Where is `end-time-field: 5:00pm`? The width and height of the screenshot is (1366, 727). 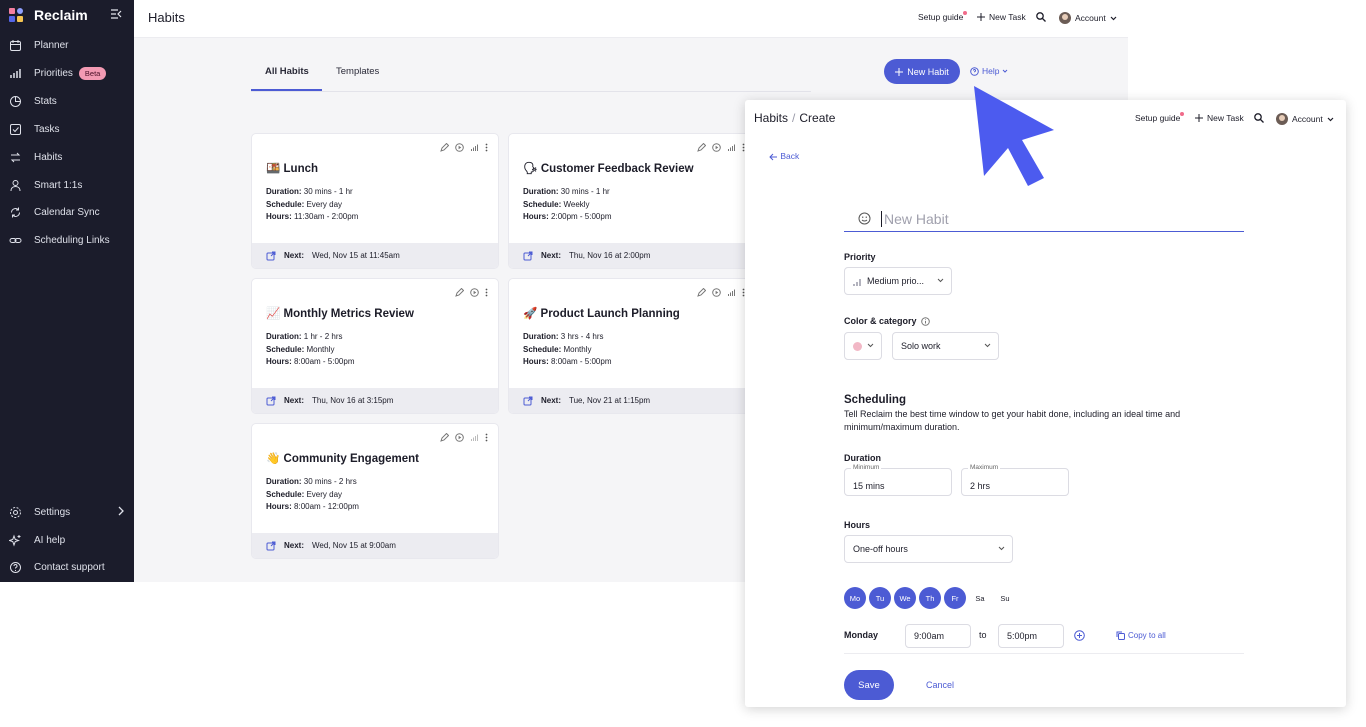
end-time-field: 5:00pm is located at coordinates (1031, 636).